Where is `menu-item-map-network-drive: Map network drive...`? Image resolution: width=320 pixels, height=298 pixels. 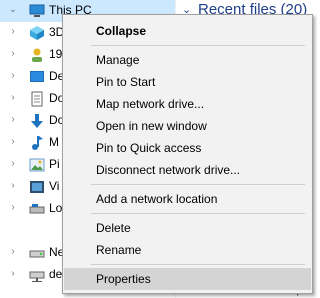
menu-item-map-network-drive: Map network drive... is located at coordinates (187, 104).